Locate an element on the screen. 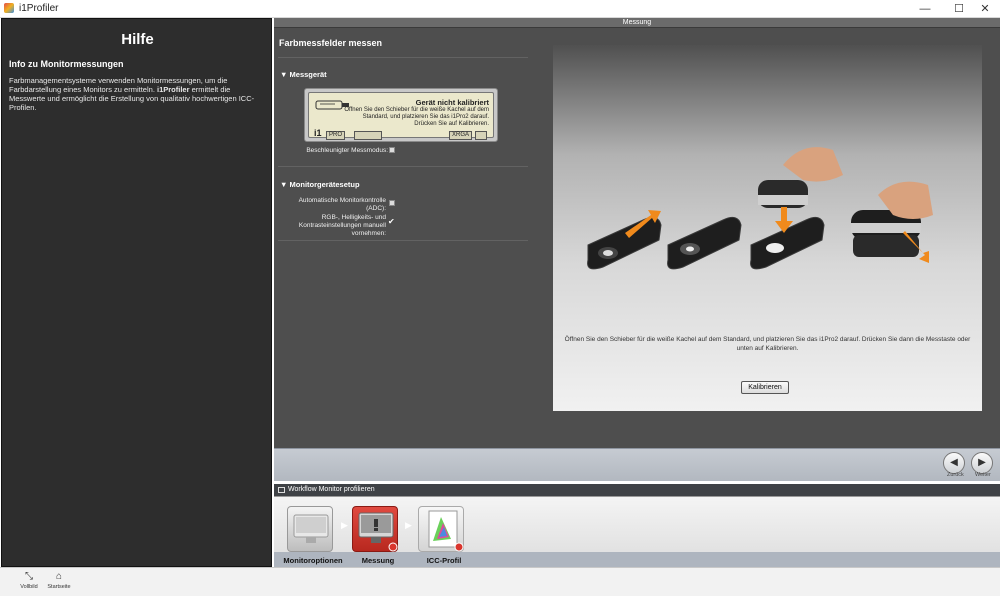 The width and height of the screenshot is (1000, 596). device-label-xrga: XRGA is located at coordinates (461, 135).